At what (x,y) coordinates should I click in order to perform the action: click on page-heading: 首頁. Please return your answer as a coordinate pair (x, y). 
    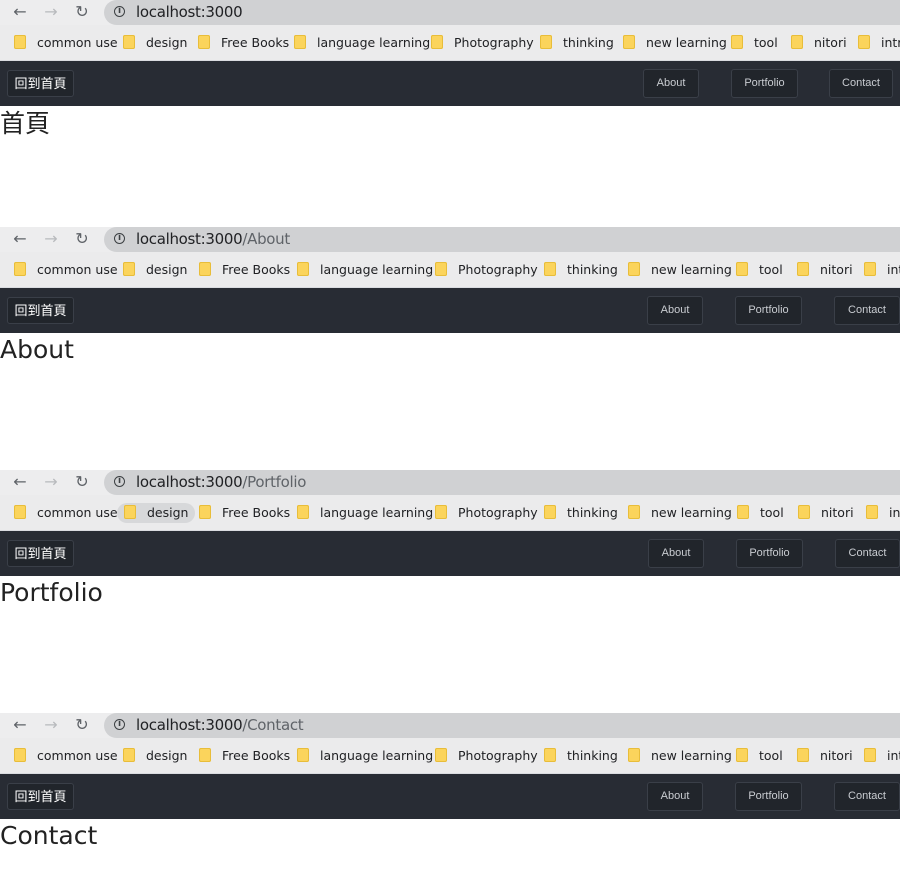
    Looking at the image, I should click on (25, 123).